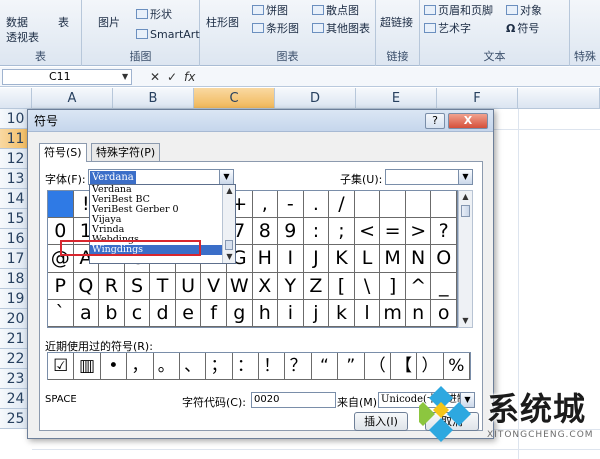 The image size is (600, 459). Describe the element at coordinates (393, 259) in the screenshot. I see `symbol-cell: M` at that location.